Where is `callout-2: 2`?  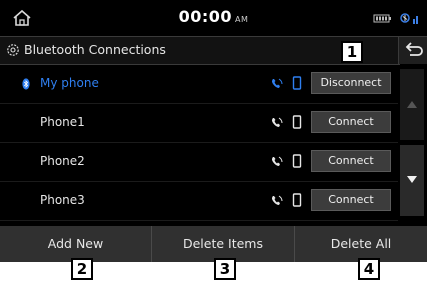
callout-2: 2 is located at coordinates (82, 269).